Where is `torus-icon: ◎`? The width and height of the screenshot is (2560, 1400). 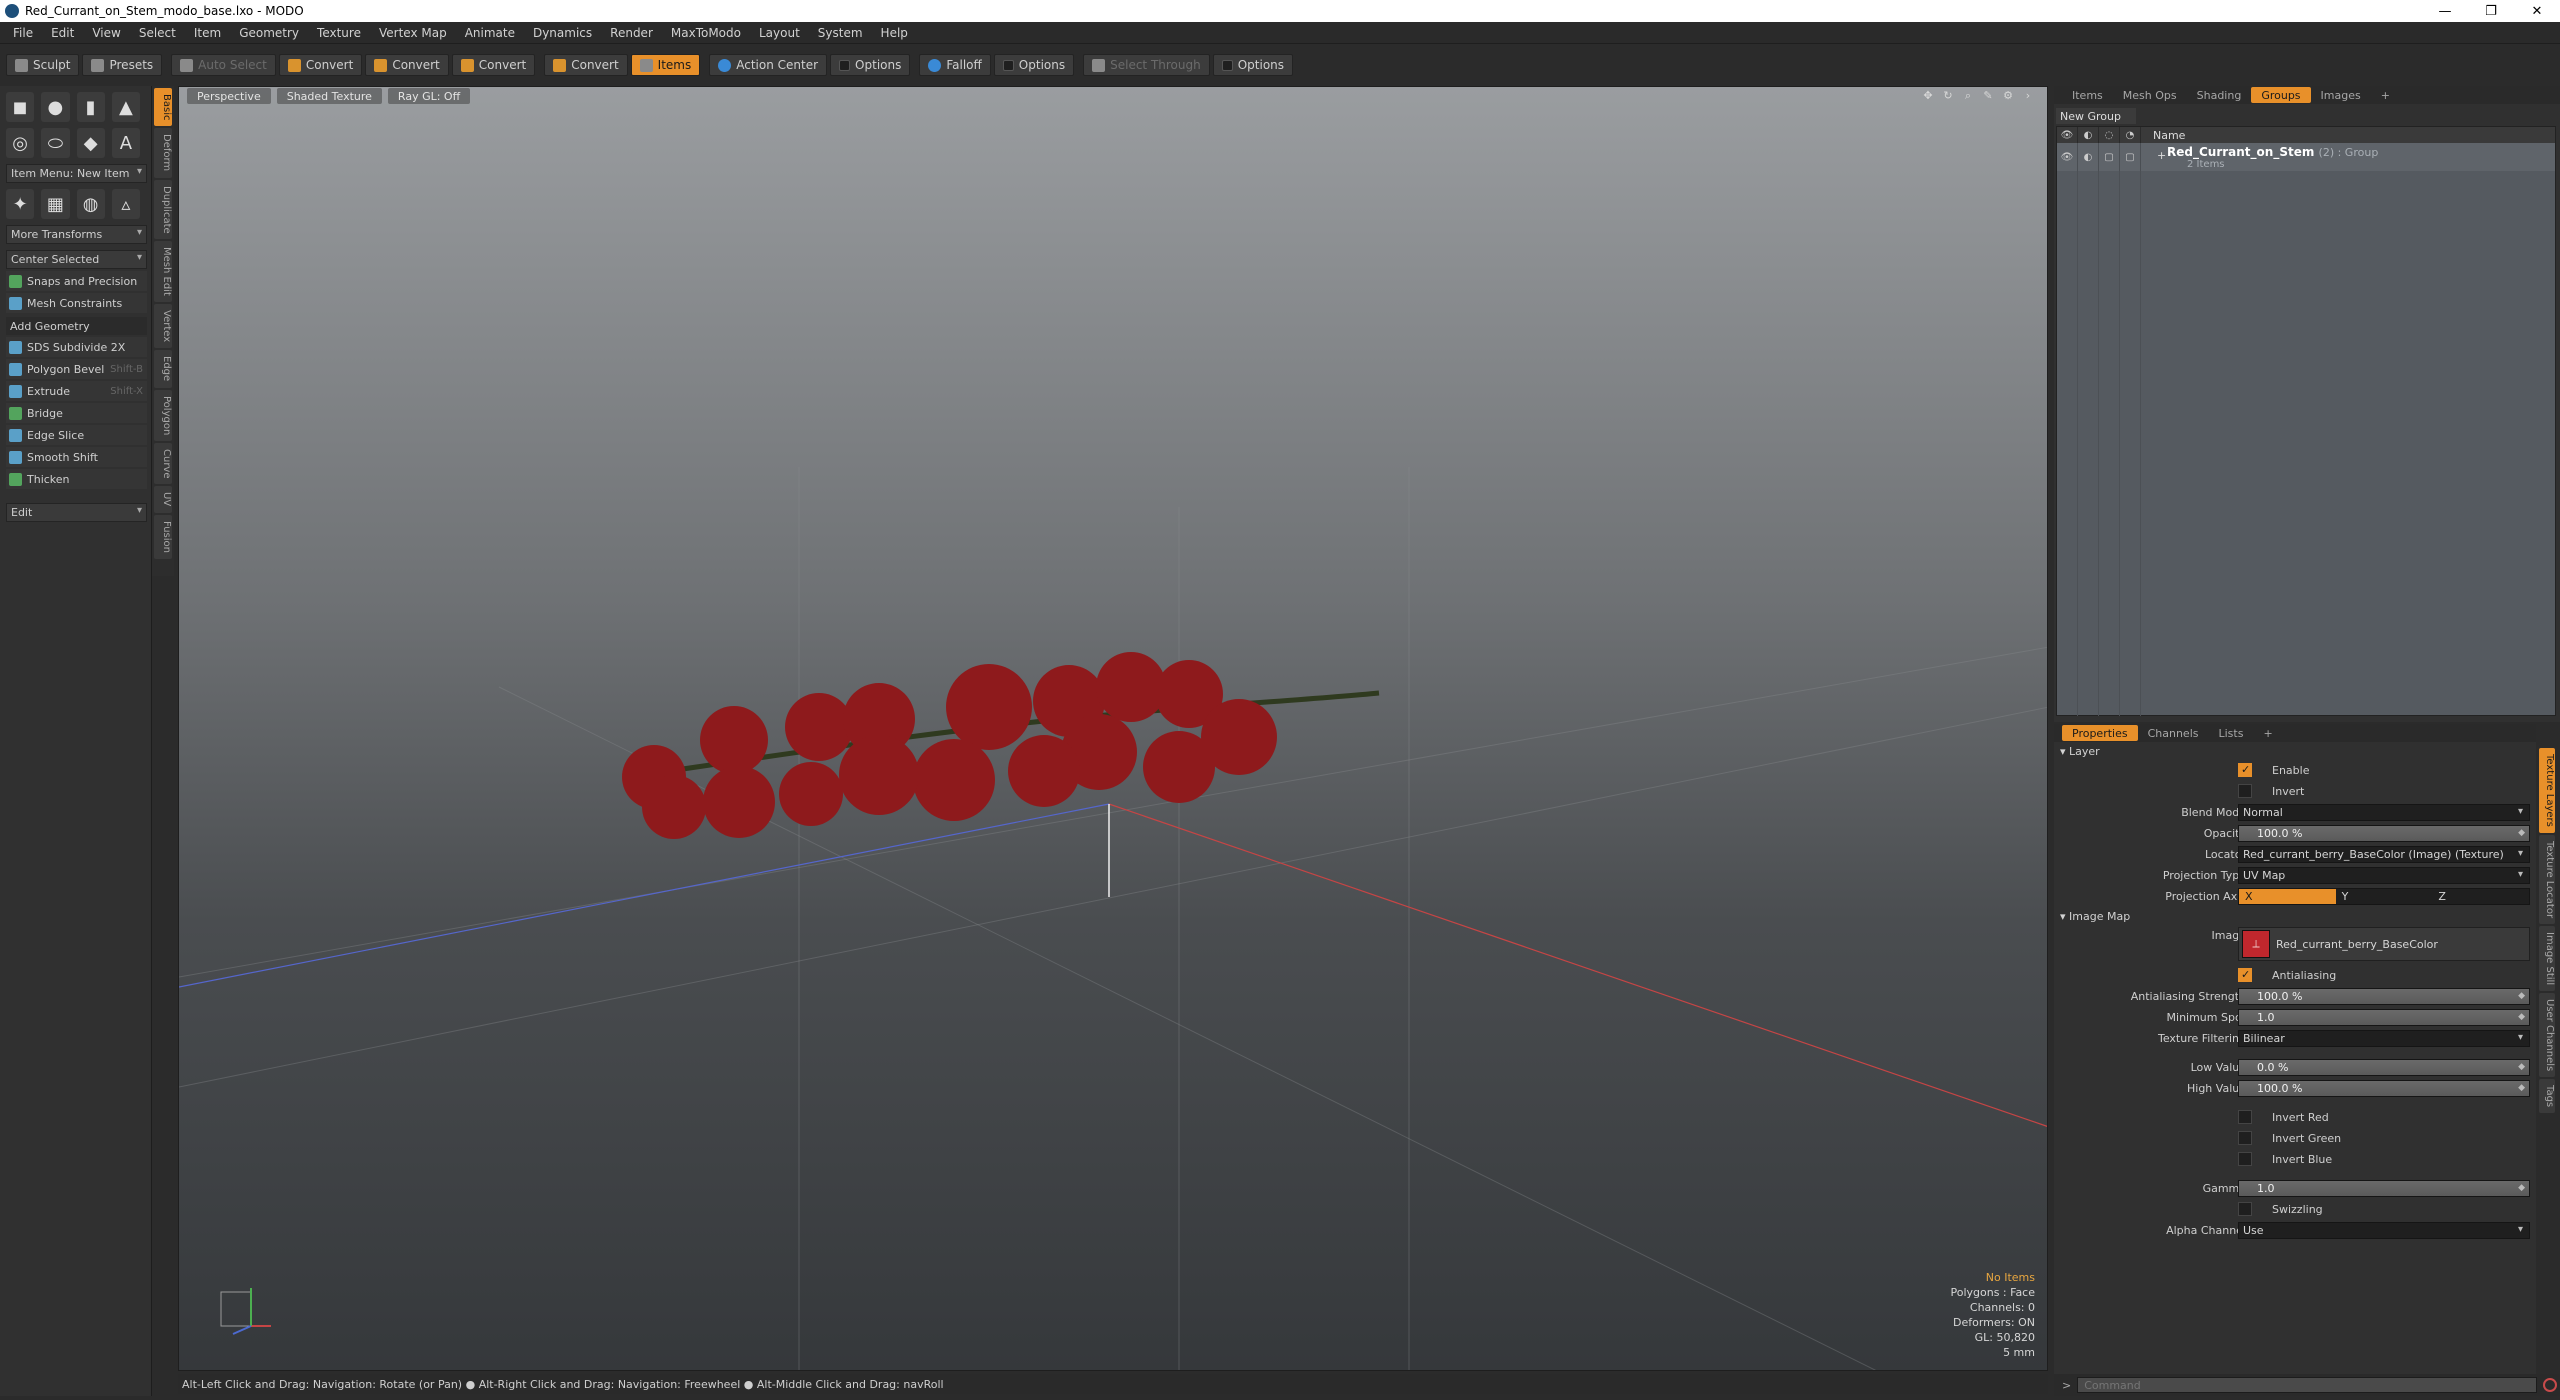 torus-icon: ◎ is located at coordinates (20, 143).